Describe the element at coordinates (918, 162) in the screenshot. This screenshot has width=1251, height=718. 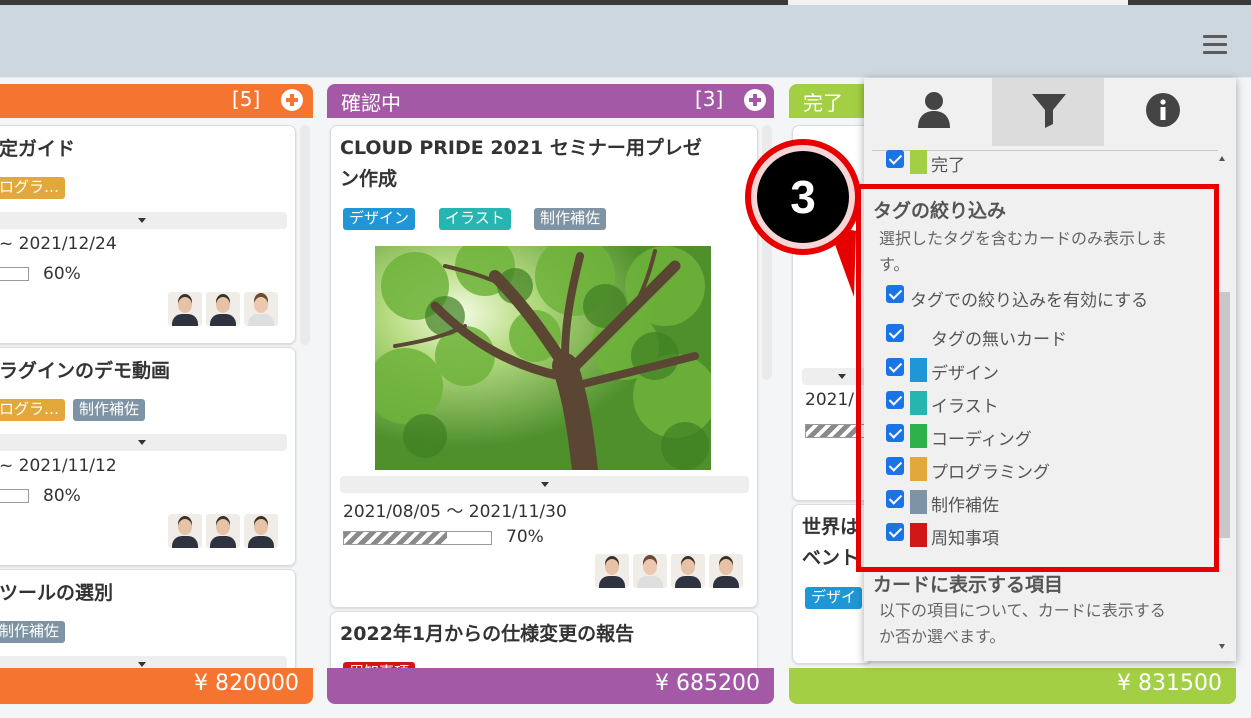
I see `status-color-swatch` at that location.